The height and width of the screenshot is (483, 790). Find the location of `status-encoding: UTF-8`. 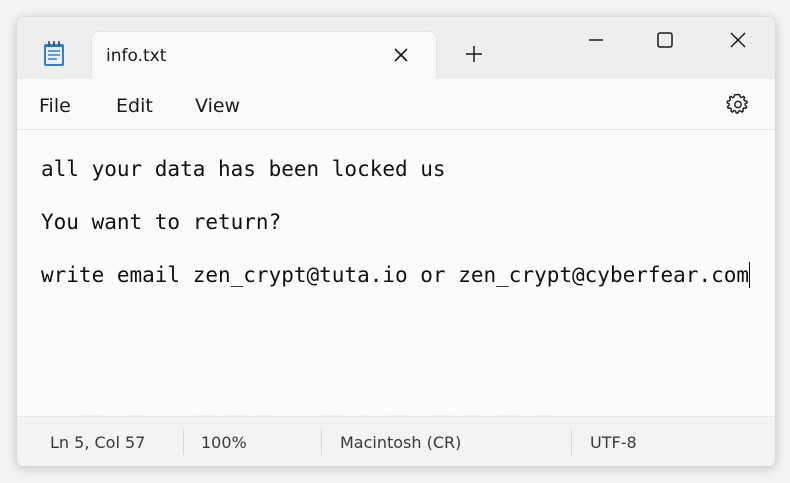

status-encoding: UTF-8 is located at coordinates (613, 443).